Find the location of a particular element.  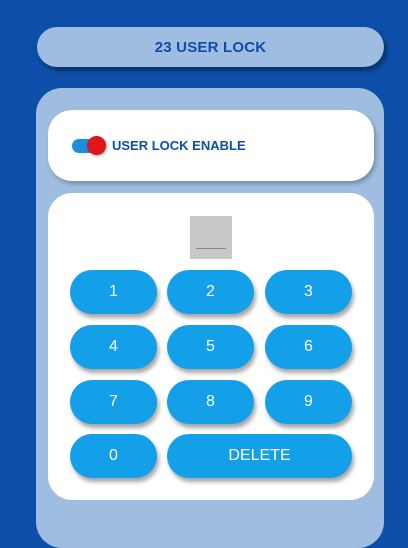

user-lock-enable-label: USER LOCK ENABLE is located at coordinates (179, 145).